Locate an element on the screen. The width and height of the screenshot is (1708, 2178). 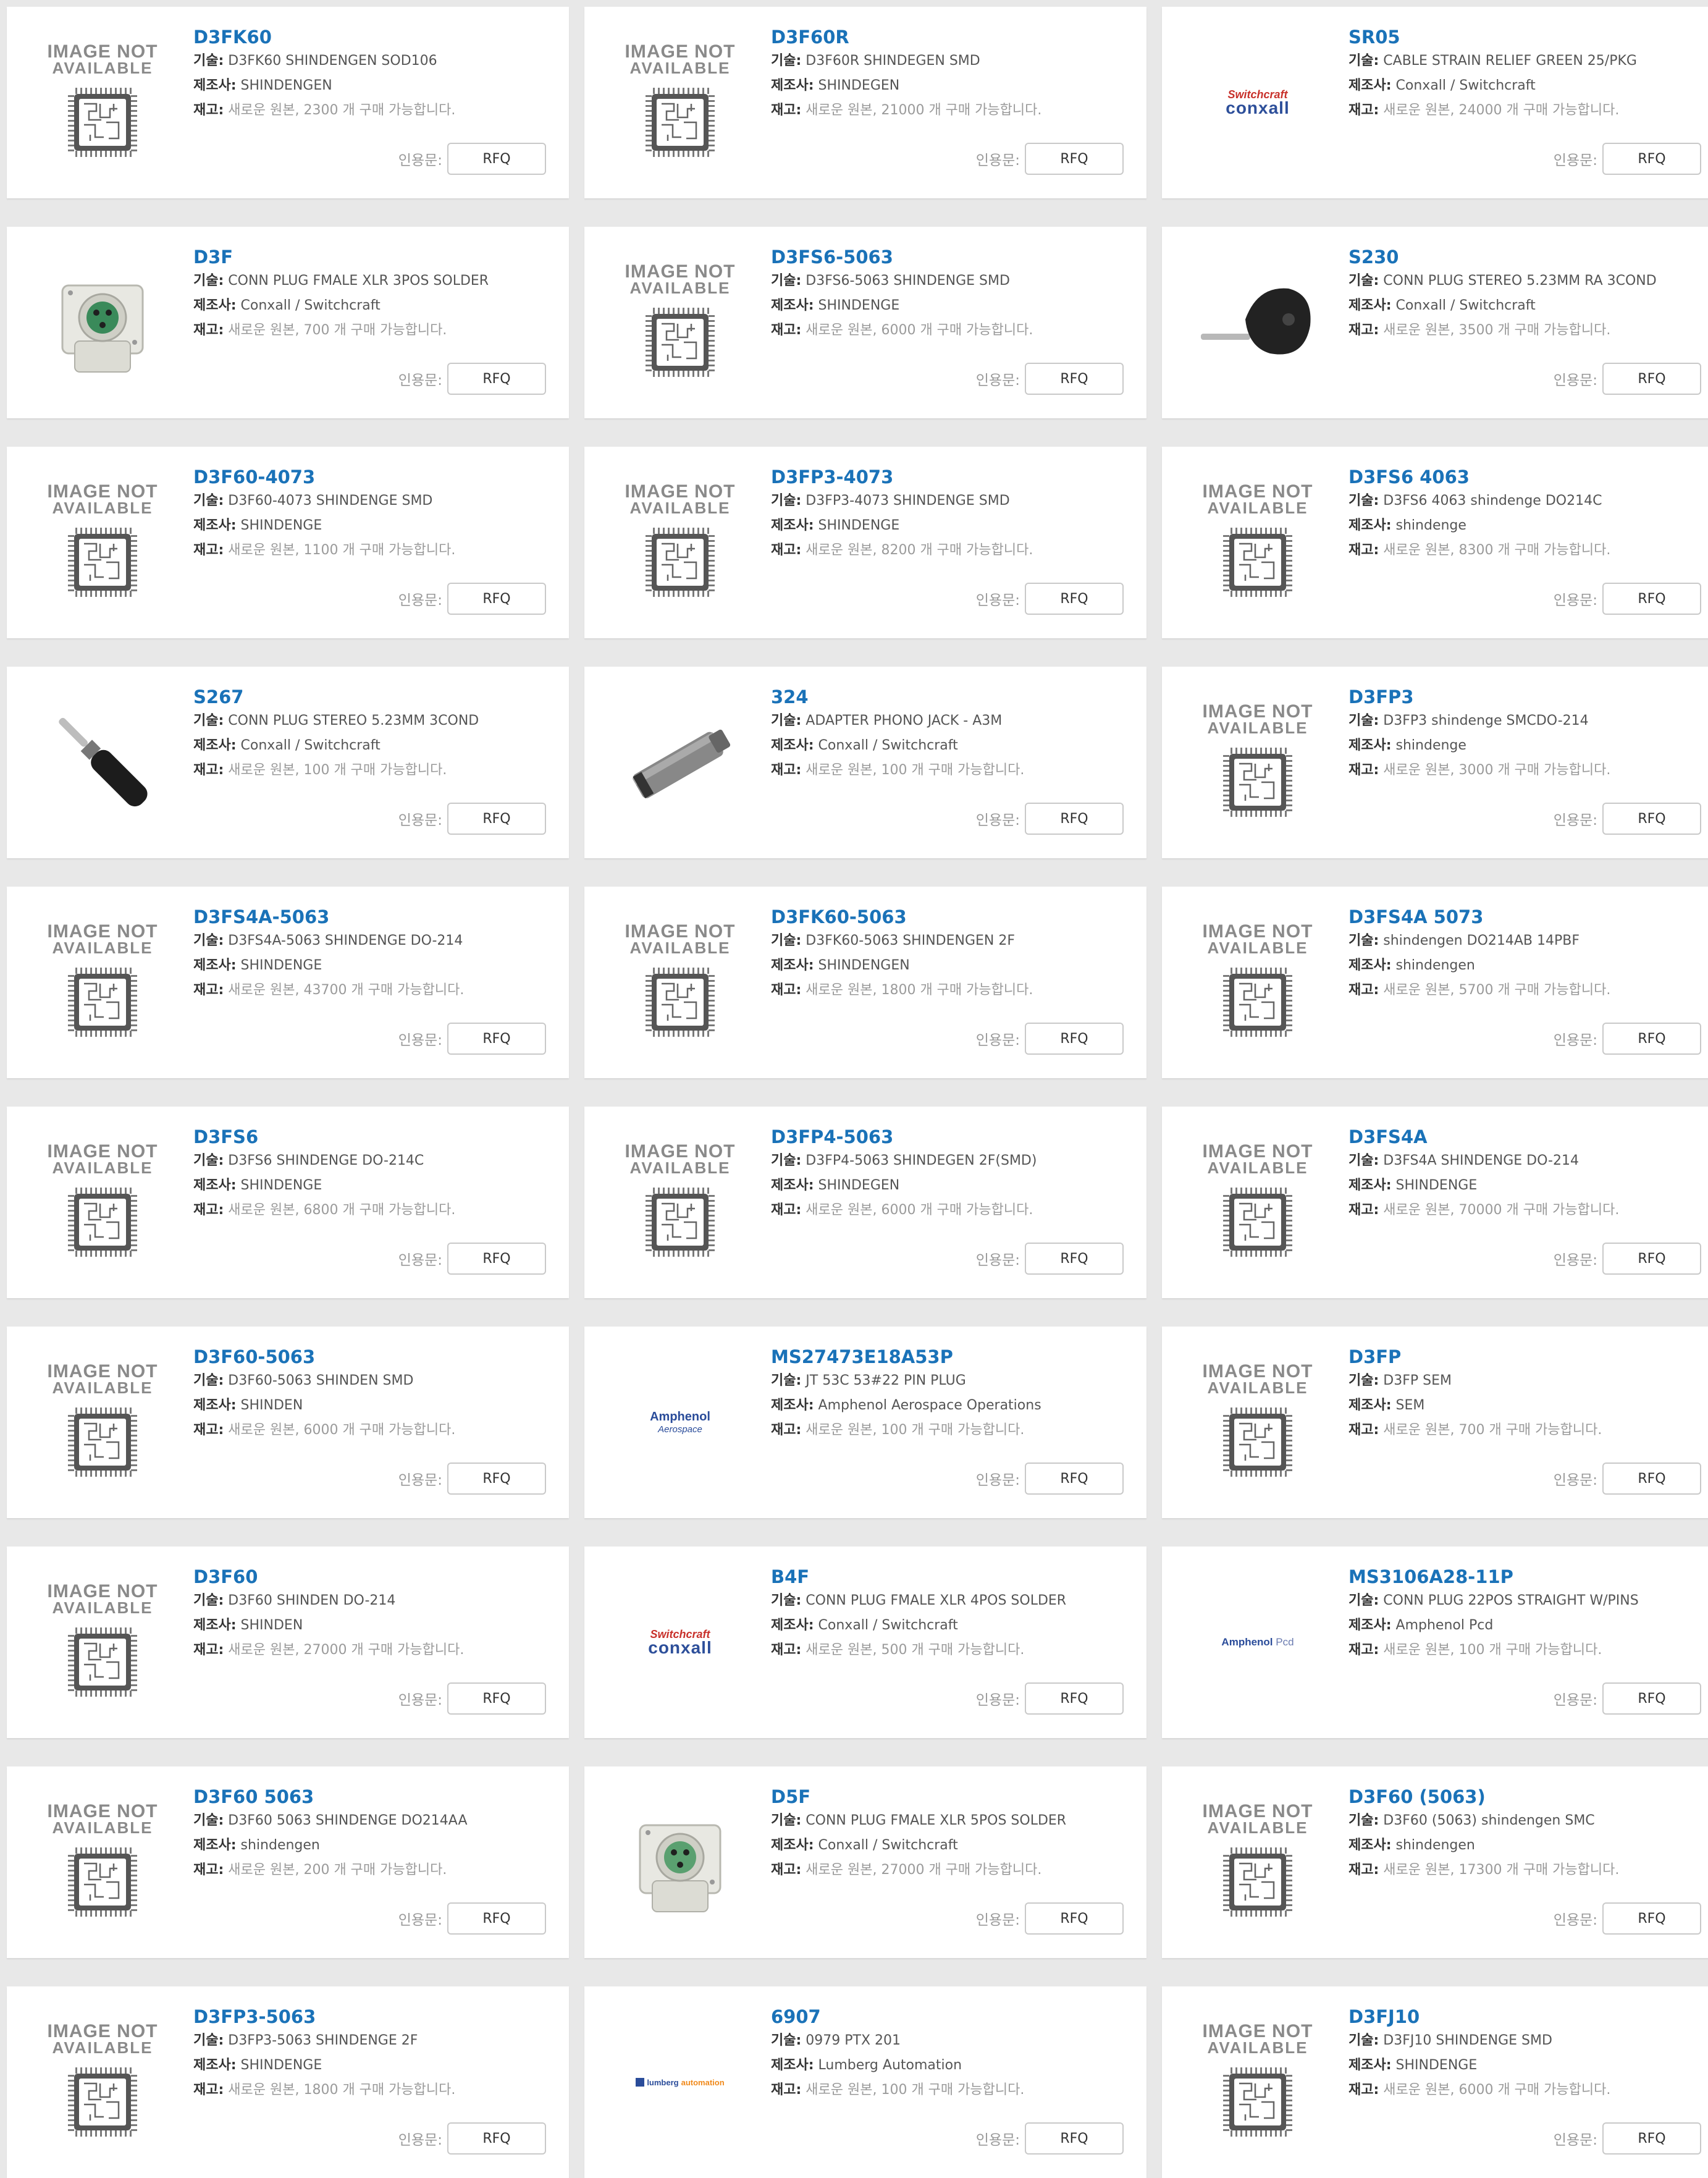
product-name-link: D3F60-4073 is located at coordinates (371, 477).